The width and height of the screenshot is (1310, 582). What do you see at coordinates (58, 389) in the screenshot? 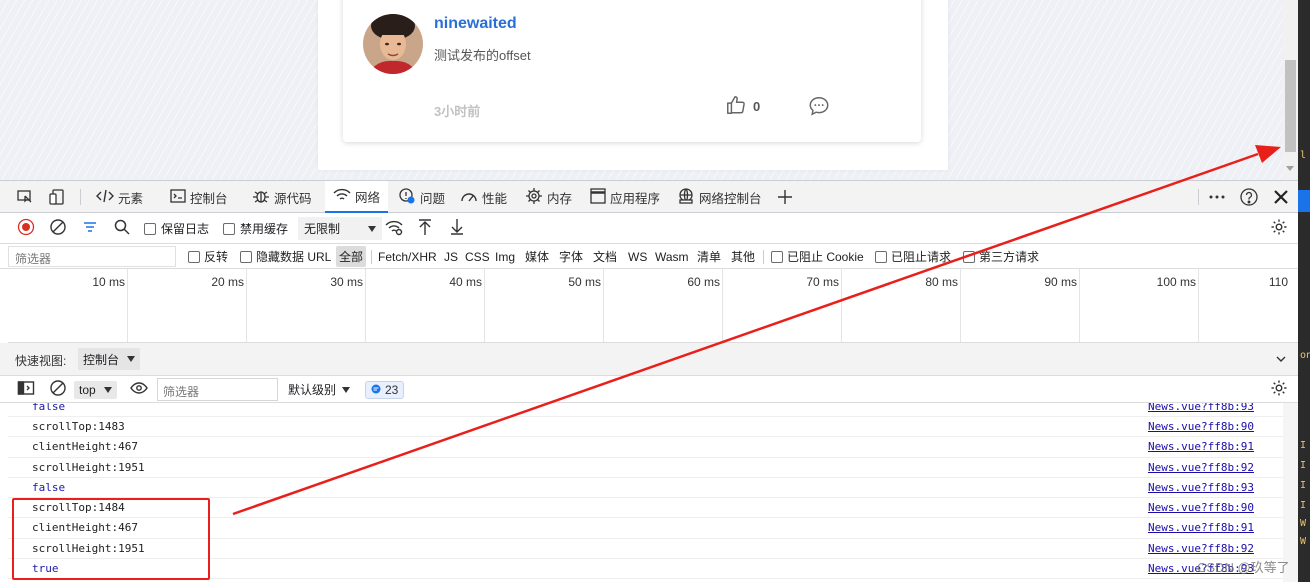
I see `clear-console-button` at bounding box center [58, 389].